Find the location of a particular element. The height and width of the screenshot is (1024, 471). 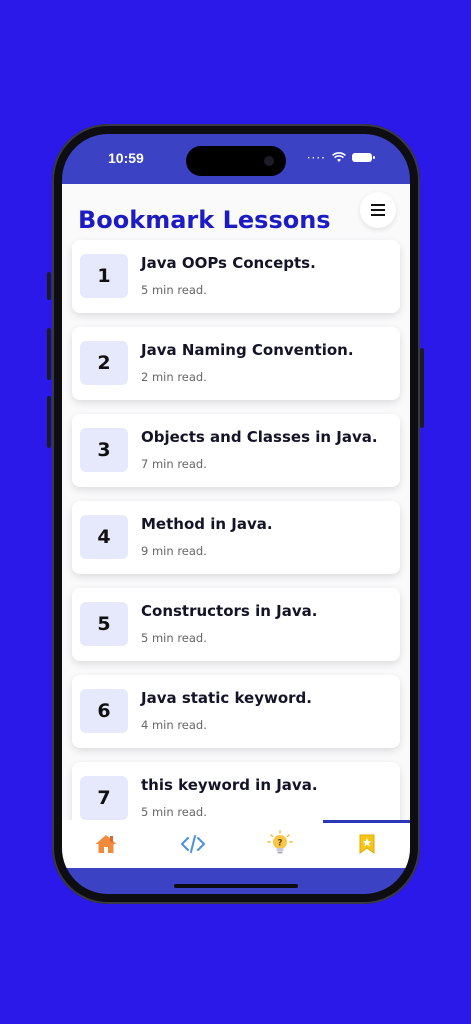

quiz-bulb-icon: ? is located at coordinates (279, 842).